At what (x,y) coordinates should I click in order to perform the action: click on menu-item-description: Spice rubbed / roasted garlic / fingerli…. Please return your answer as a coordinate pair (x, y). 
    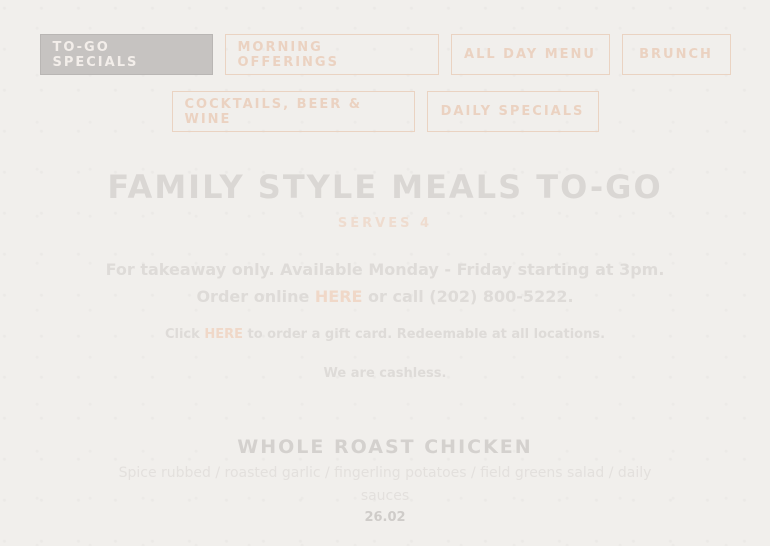
    Looking at the image, I should click on (385, 484).